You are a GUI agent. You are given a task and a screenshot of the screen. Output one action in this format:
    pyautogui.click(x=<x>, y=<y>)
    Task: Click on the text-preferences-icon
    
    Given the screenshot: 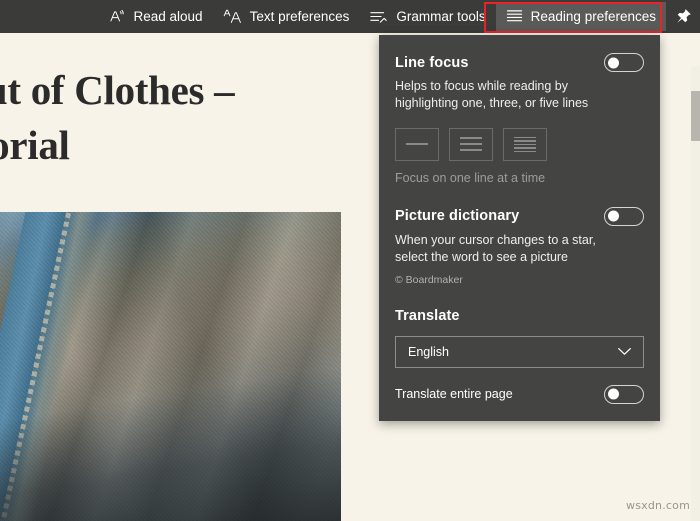 What is the action you would take?
    pyautogui.click(x=232, y=16)
    